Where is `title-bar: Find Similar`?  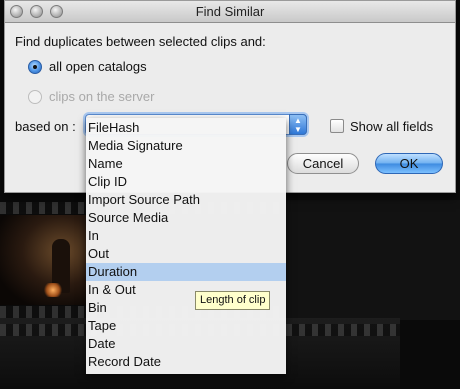 title-bar: Find Similar is located at coordinates (230, 12).